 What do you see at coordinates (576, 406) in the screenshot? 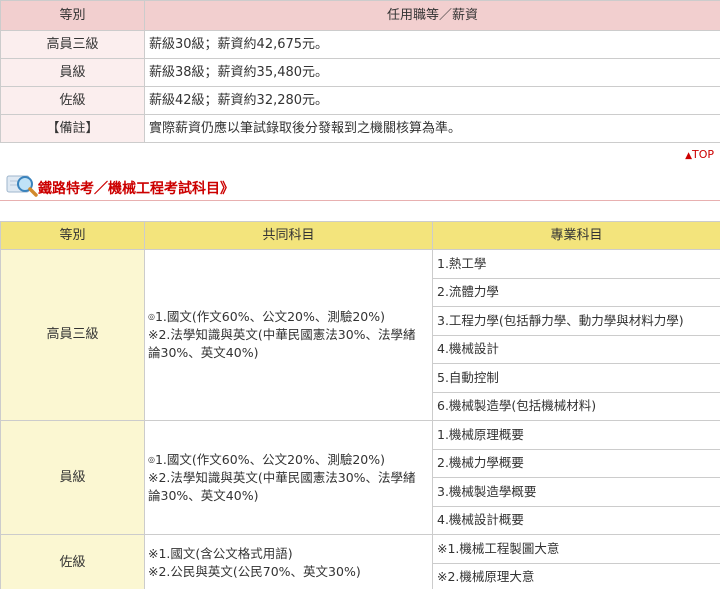
I see `special-subject-cell: 6.機械製造學(包括機械材料)` at bounding box center [576, 406].